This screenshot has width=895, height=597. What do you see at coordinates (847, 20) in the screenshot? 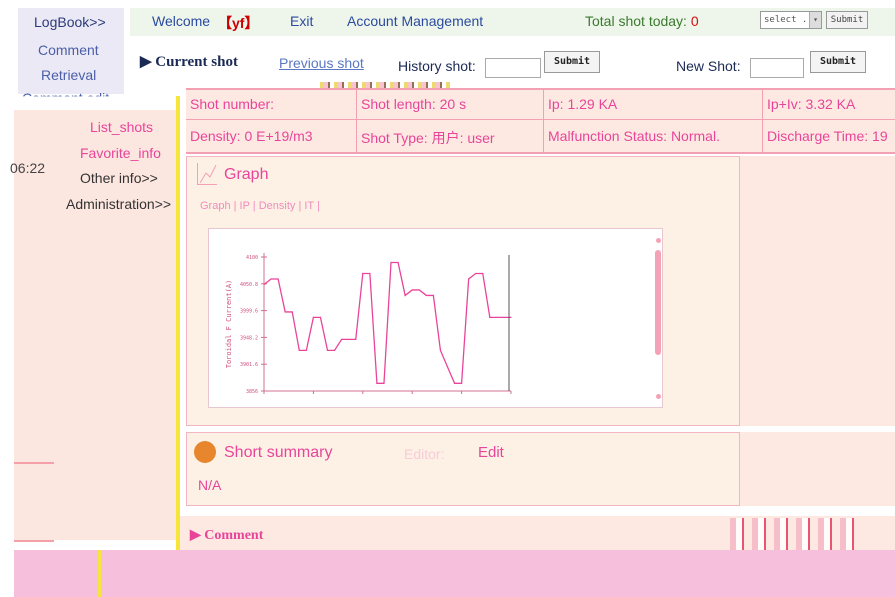
I see `select-submit-button: Submit` at bounding box center [847, 20].